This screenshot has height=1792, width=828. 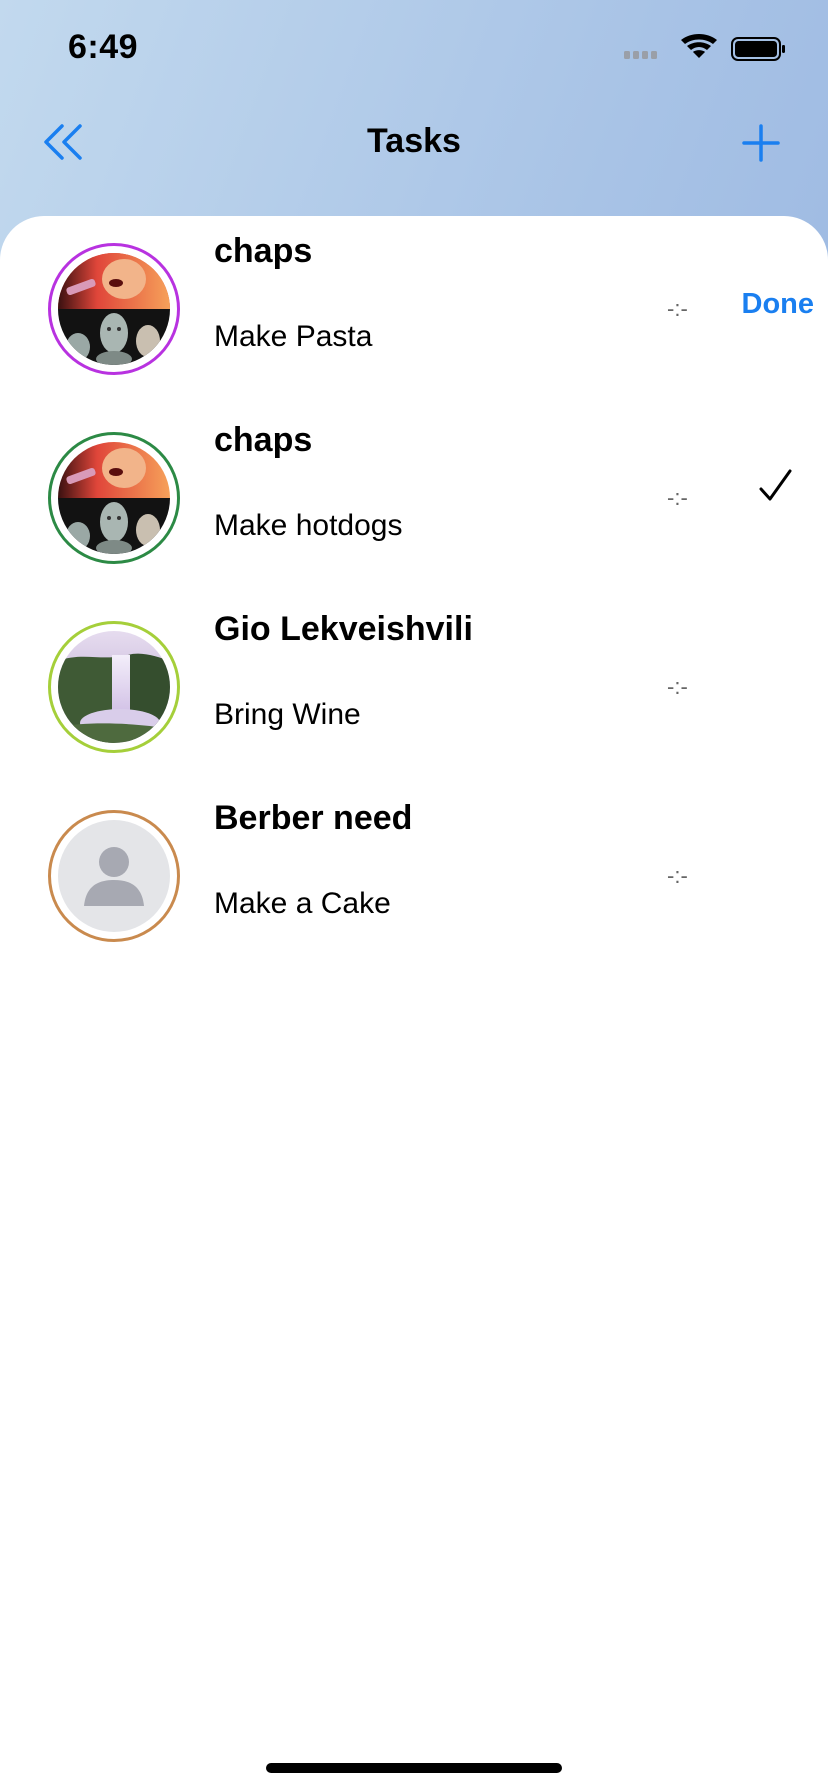 I want to click on status-time: 6:49, so click(x=103, y=47).